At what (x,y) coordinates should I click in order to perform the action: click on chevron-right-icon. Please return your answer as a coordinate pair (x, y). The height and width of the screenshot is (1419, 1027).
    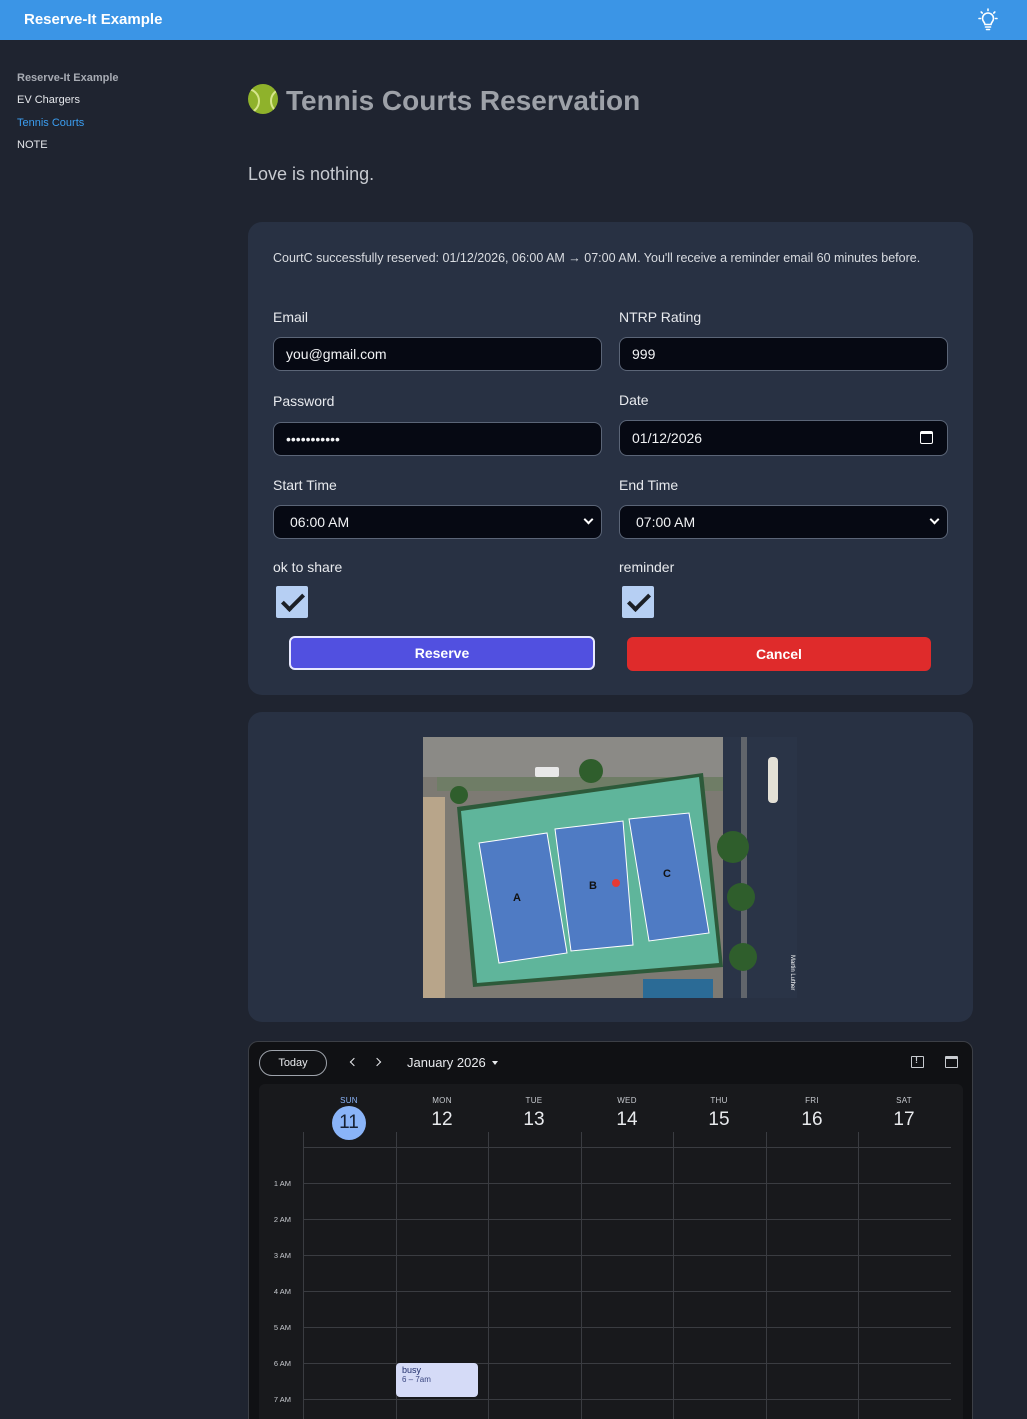
    Looking at the image, I should click on (379, 1062).